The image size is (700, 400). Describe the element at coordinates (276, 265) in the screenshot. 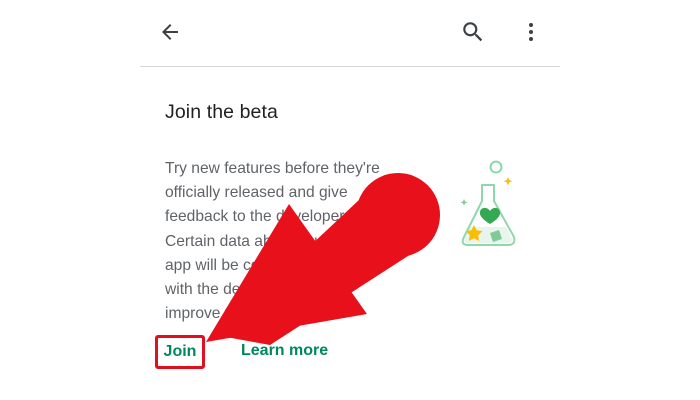

I see `description-line: app will be collected and shared` at that location.